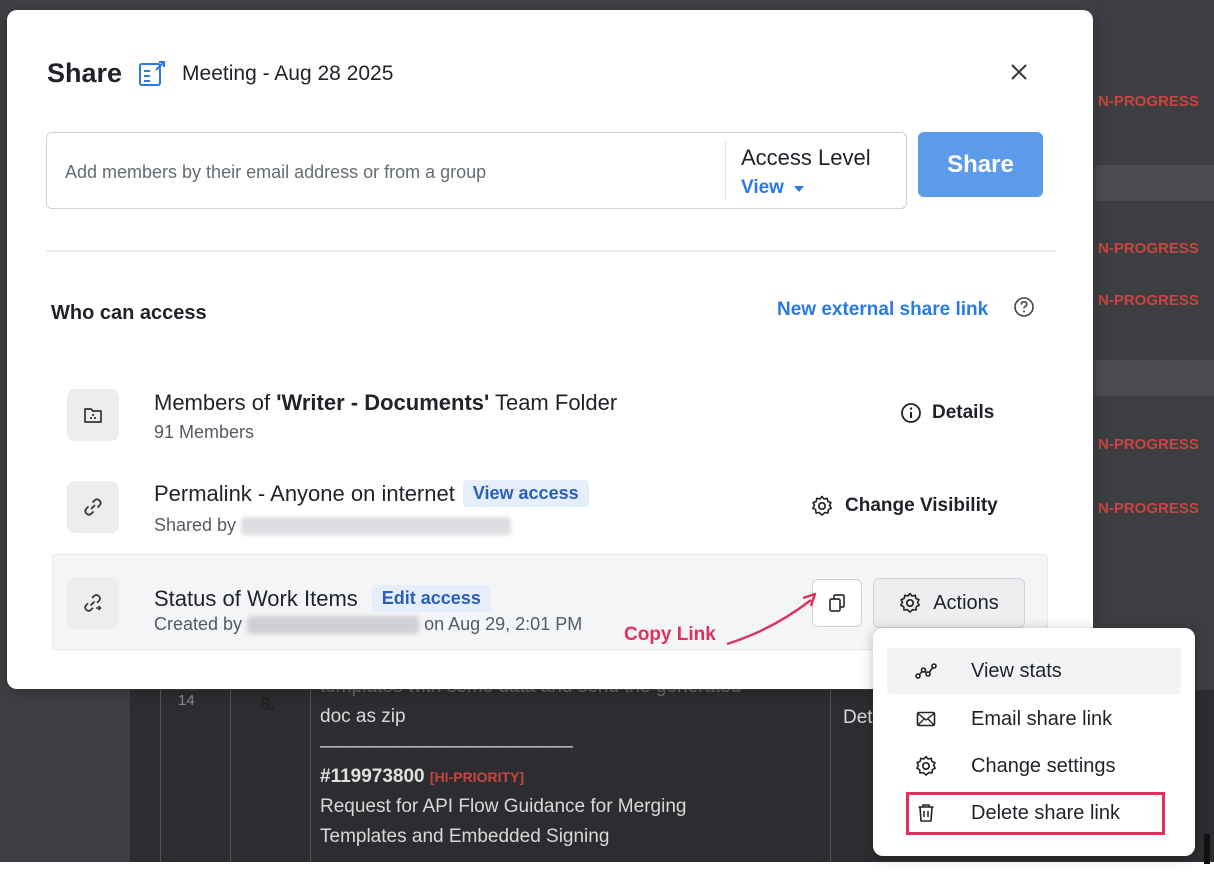 The image size is (1214, 874). I want to click on actions-button: Actions, so click(949, 603).